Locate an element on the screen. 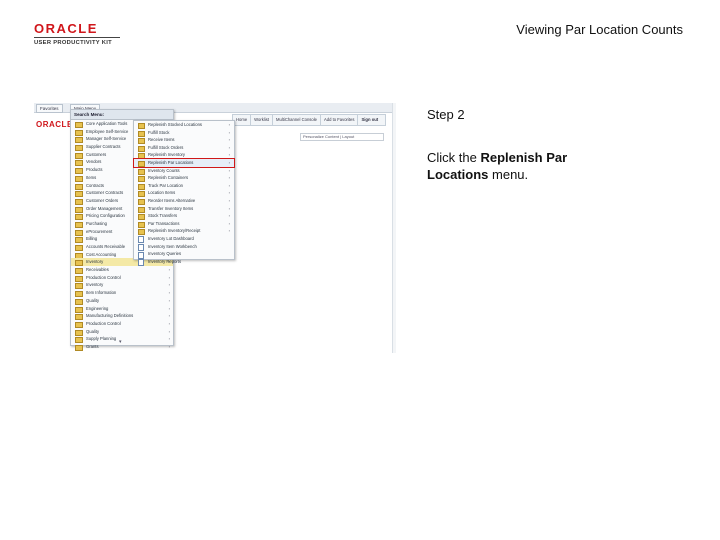 Image resolution: width=720 pixels, height=540 pixels. submenu-item: Fulfill Stock Orders › is located at coordinates (184, 148).